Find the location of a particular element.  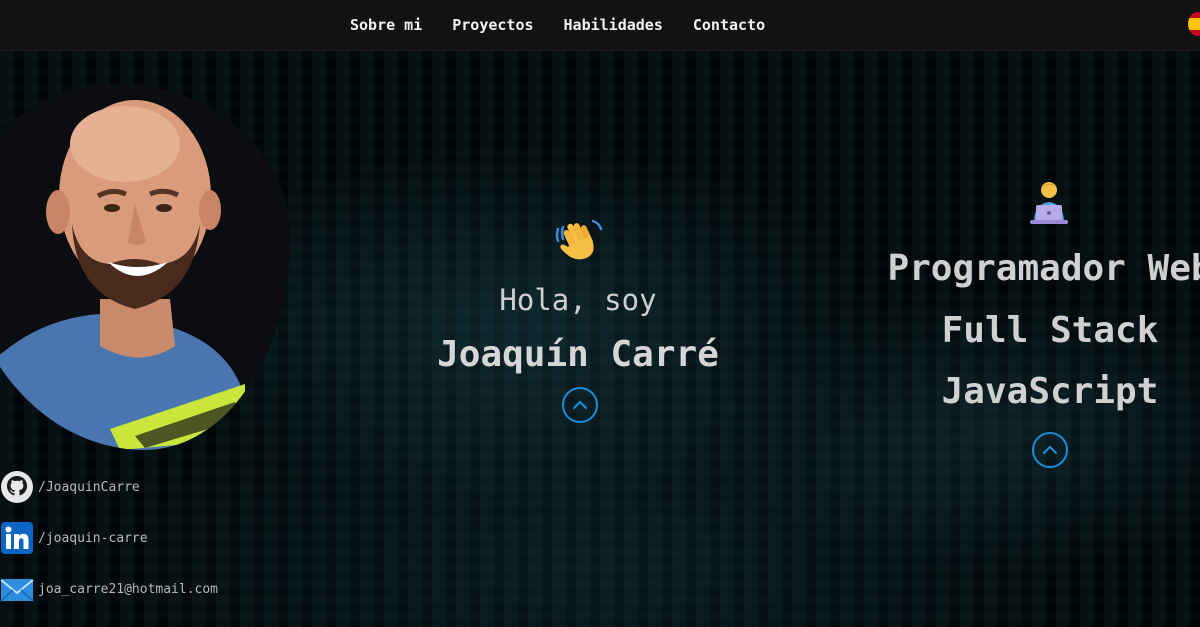

email-address: joa_carre21@hotmail.com is located at coordinates (128, 589).